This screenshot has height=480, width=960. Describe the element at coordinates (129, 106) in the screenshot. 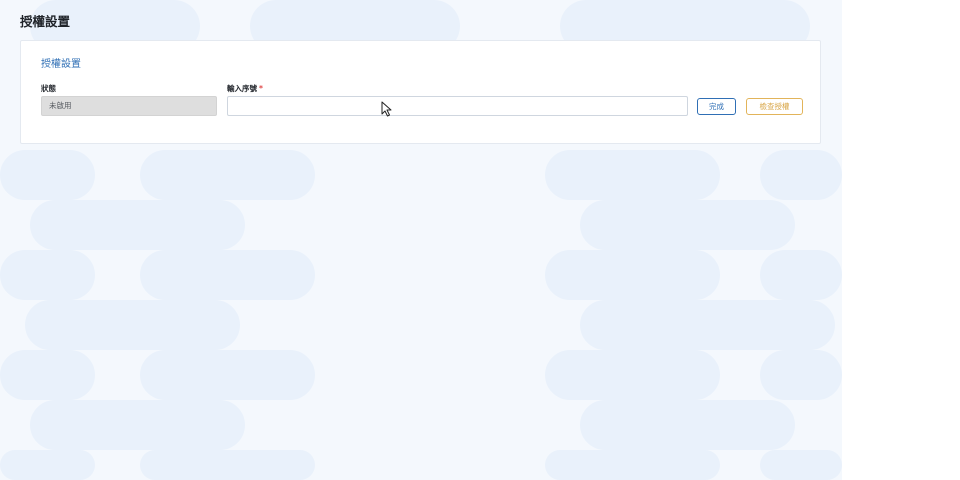

I see `status-field: 未啟用` at that location.